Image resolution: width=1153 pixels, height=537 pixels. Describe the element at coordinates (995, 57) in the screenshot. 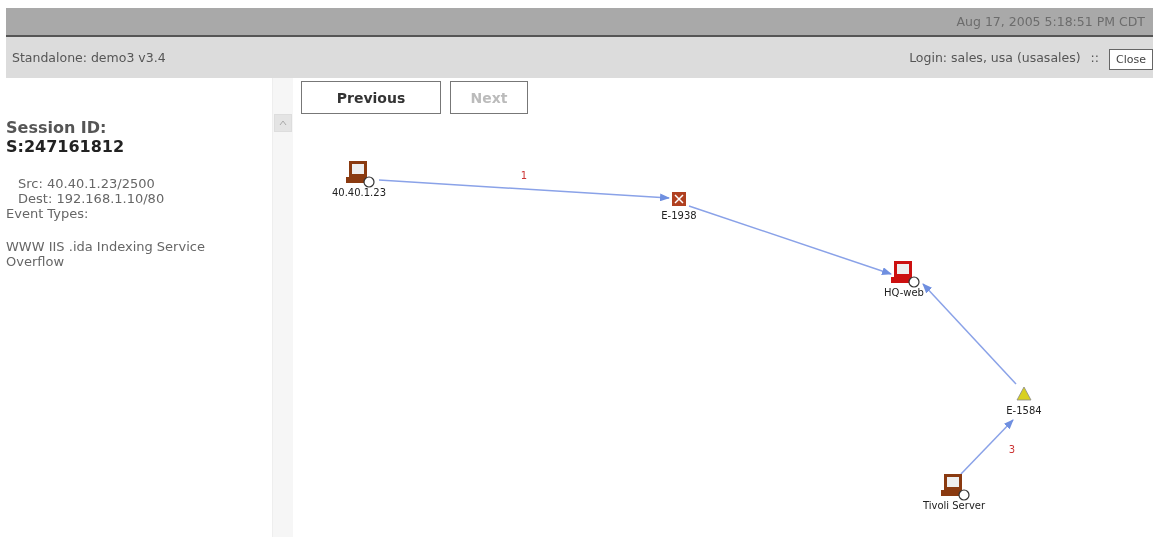

I see `login-info: Login: sales, usa (usasales)` at that location.